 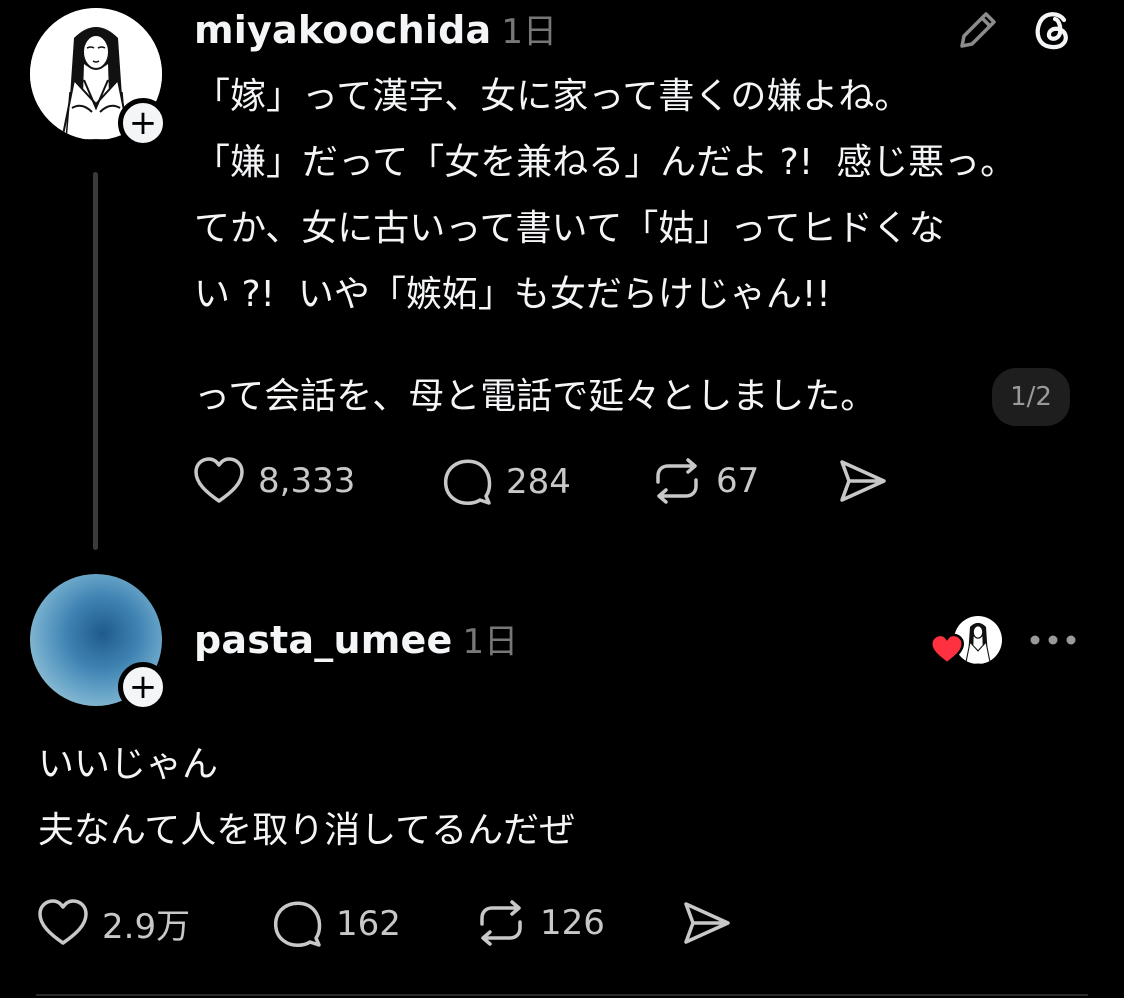 I want to click on repost-button: 126, so click(x=539, y=923).